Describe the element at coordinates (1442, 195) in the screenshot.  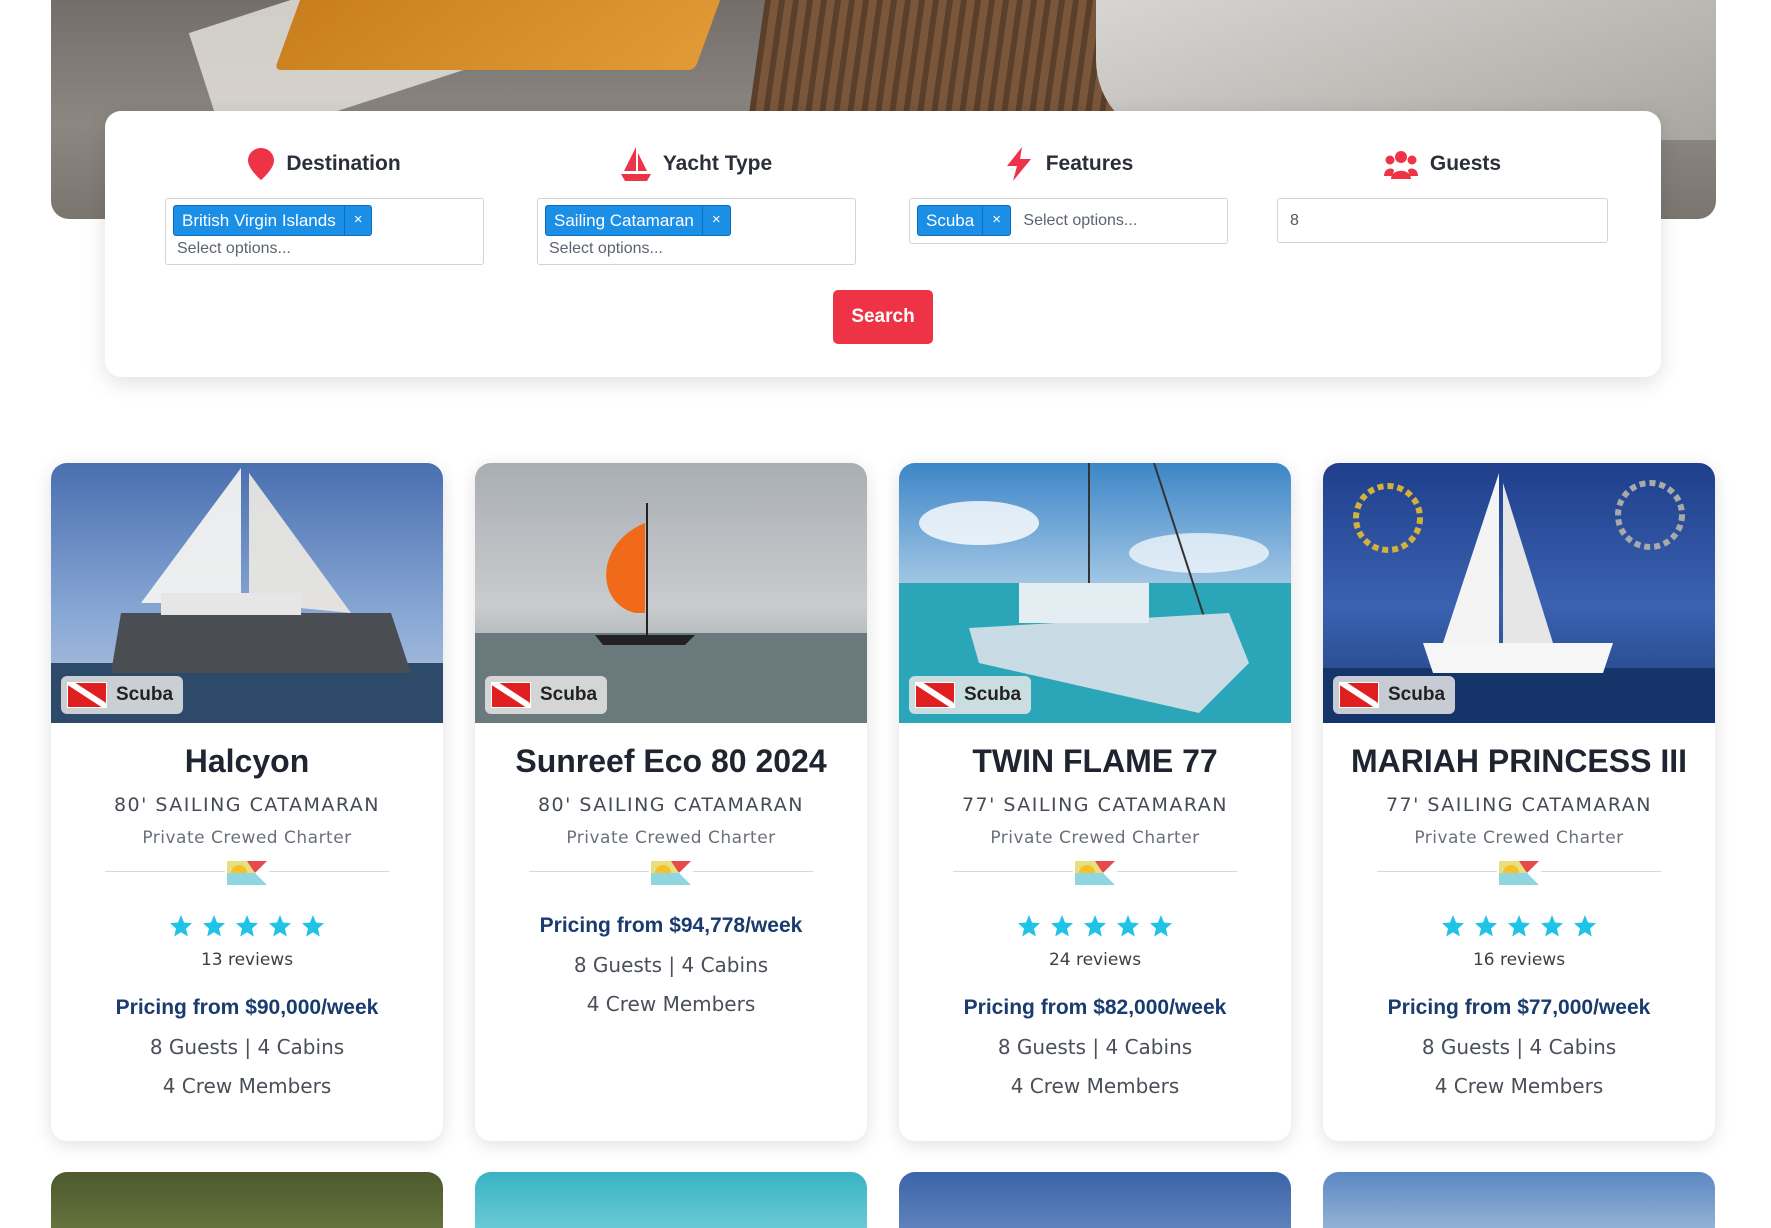
I see `guests-field: Guests` at that location.